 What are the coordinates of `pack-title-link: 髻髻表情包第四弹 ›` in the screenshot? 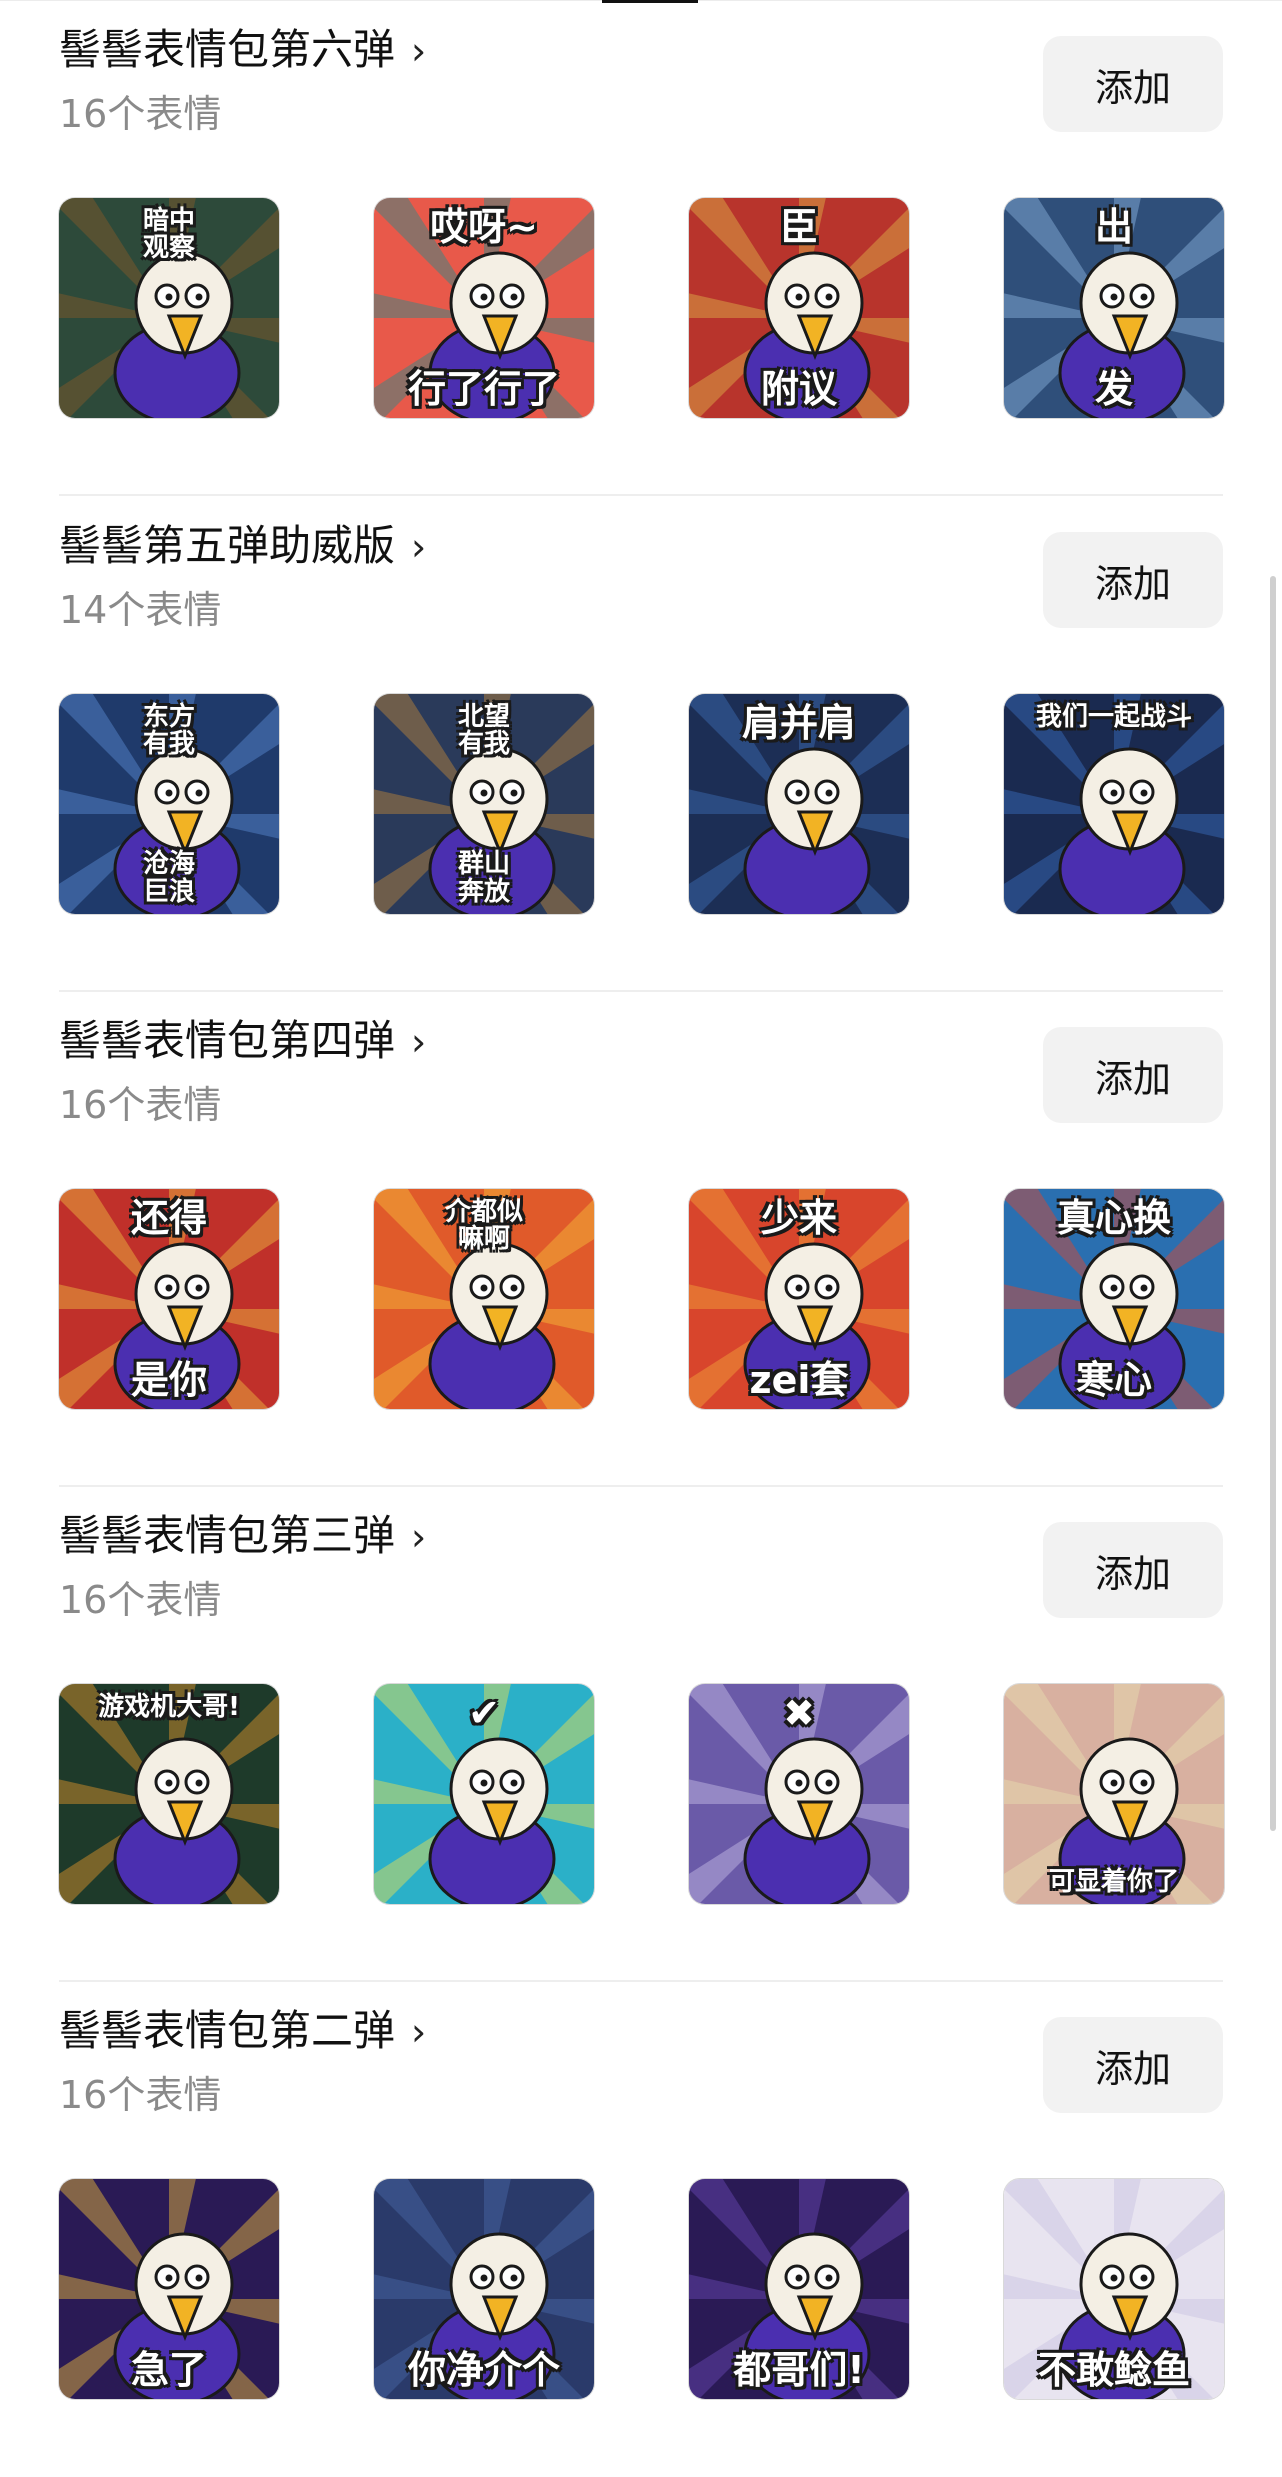 It's located at (242, 1041).